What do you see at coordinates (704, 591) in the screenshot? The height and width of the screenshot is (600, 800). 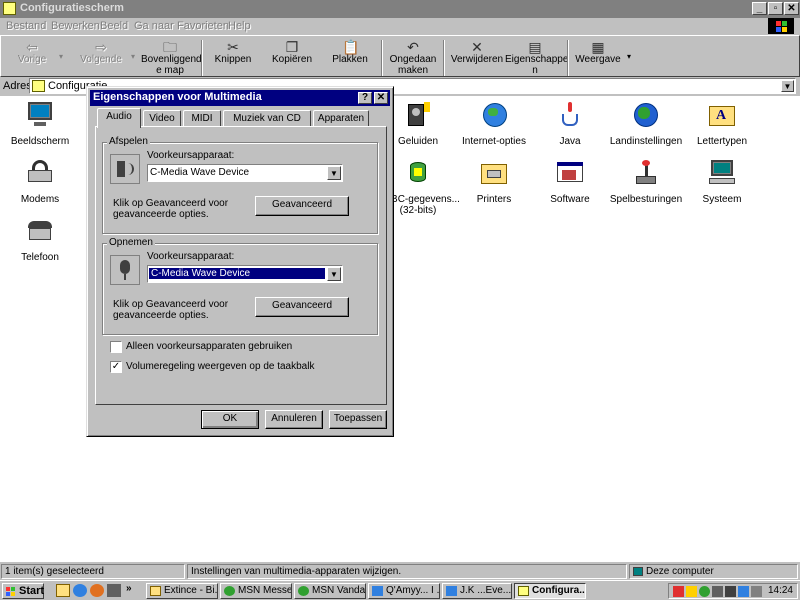 I see `tray-msn-icon` at bounding box center [704, 591].